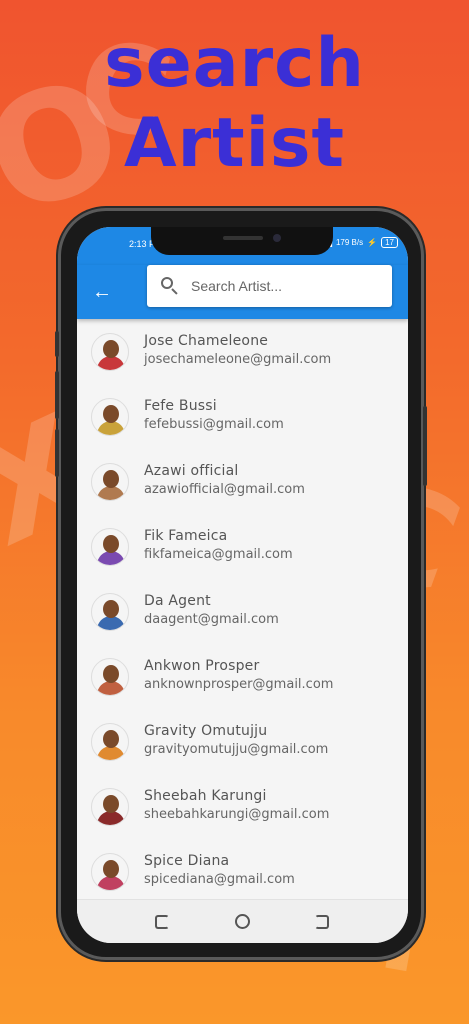 The image size is (469, 1024). I want to click on artist-email: anknownprosper@gmail.com, so click(239, 684).